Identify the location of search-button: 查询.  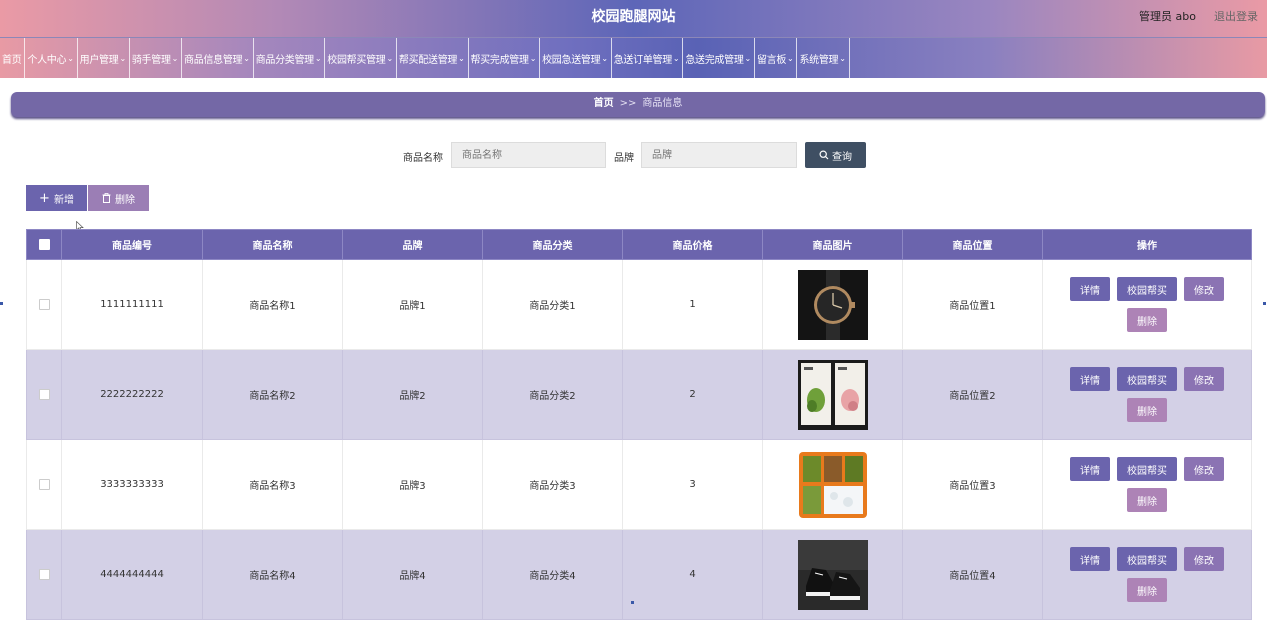
(835, 155).